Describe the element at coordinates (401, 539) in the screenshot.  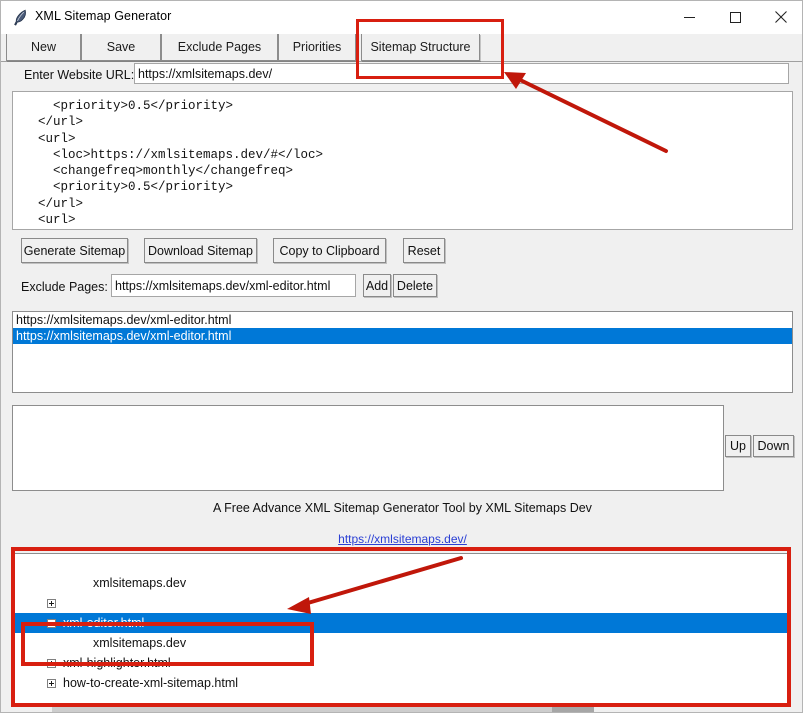
I see `footer-link: https://xmlsitemaps.dev/` at that location.